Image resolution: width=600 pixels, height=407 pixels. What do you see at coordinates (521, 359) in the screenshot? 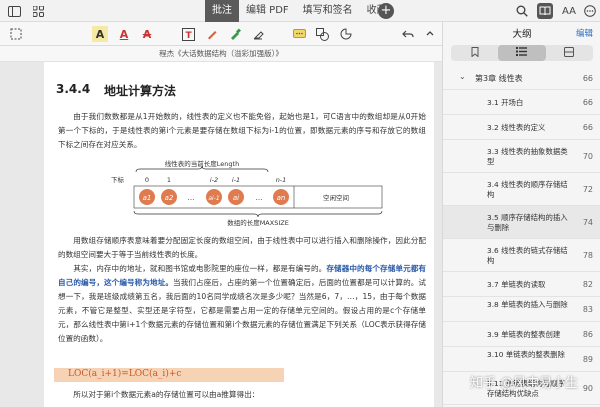
I see `outline-item: 3.10 单链表的整表删除 89` at bounding box center [521, 359].